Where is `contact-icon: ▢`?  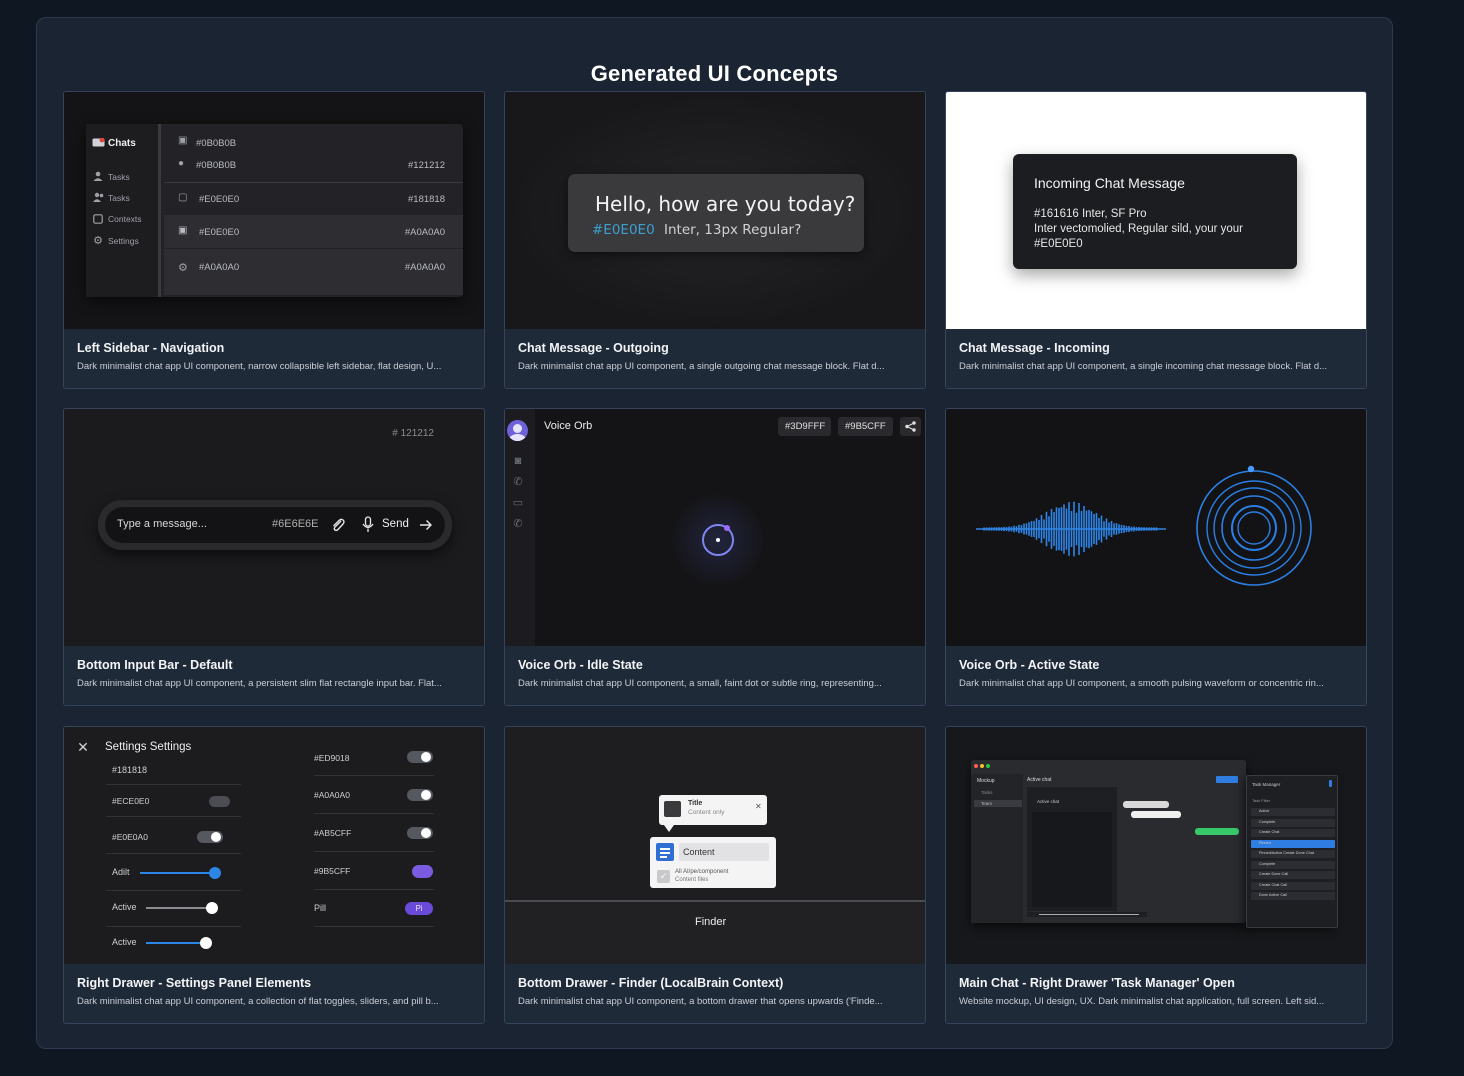 contact-icon: ▢ is located at coordinates (183, 197).